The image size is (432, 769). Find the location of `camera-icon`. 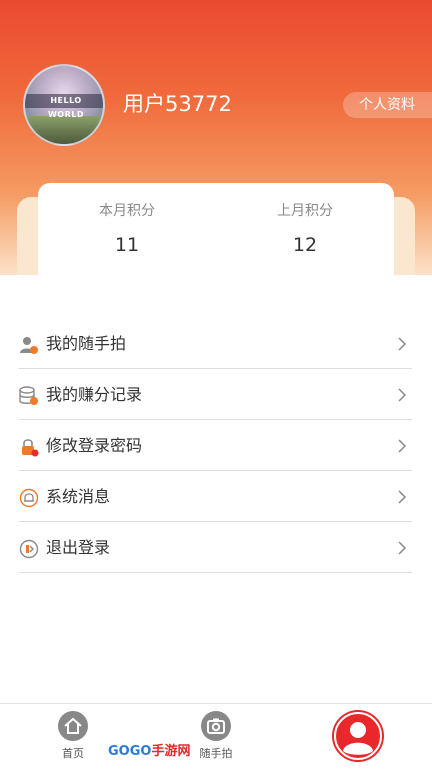

camera-icon is located at coordinates (216, 726).